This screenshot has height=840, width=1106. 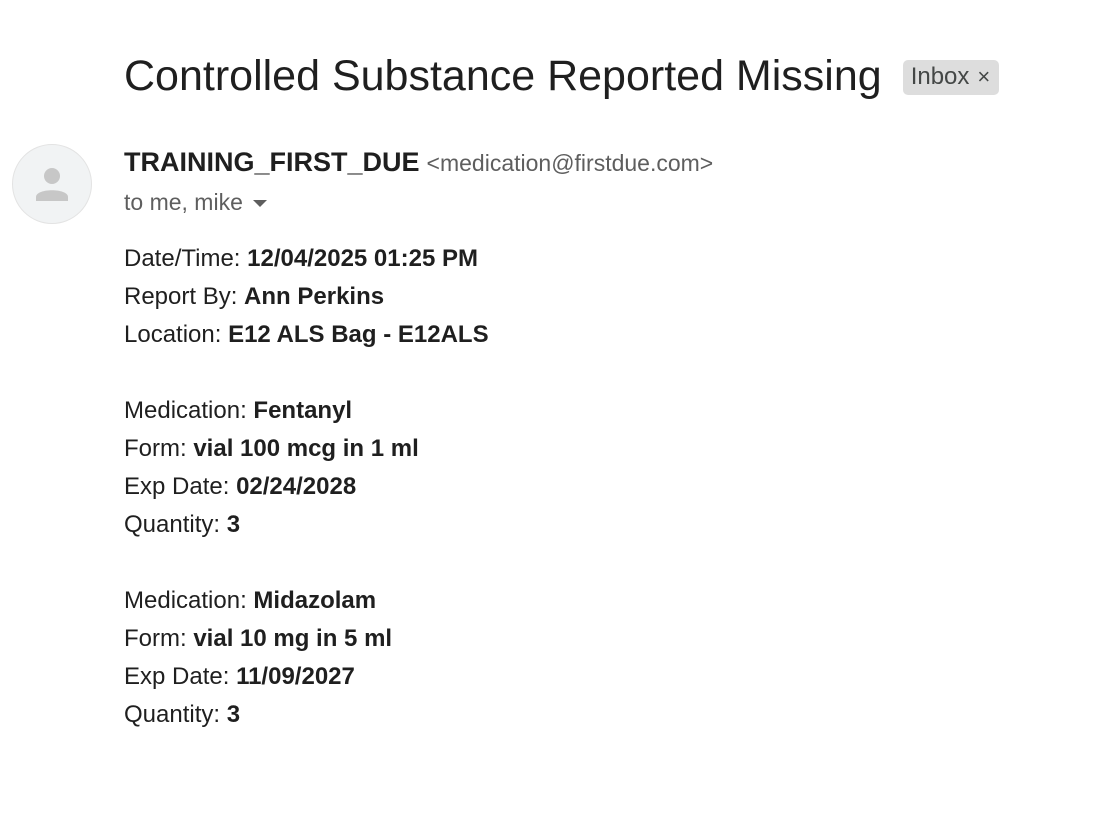 What do you see at coordinates (570, 163) in the screenshot?
I see `sender-email: <medication@firstdue.com>` at bounding box center [570, 163].